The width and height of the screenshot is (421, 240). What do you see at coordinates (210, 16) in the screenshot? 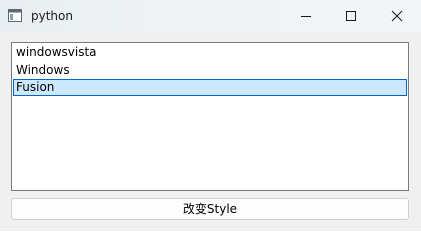
I see `title-bar: python` at bounding box center [210, 16].